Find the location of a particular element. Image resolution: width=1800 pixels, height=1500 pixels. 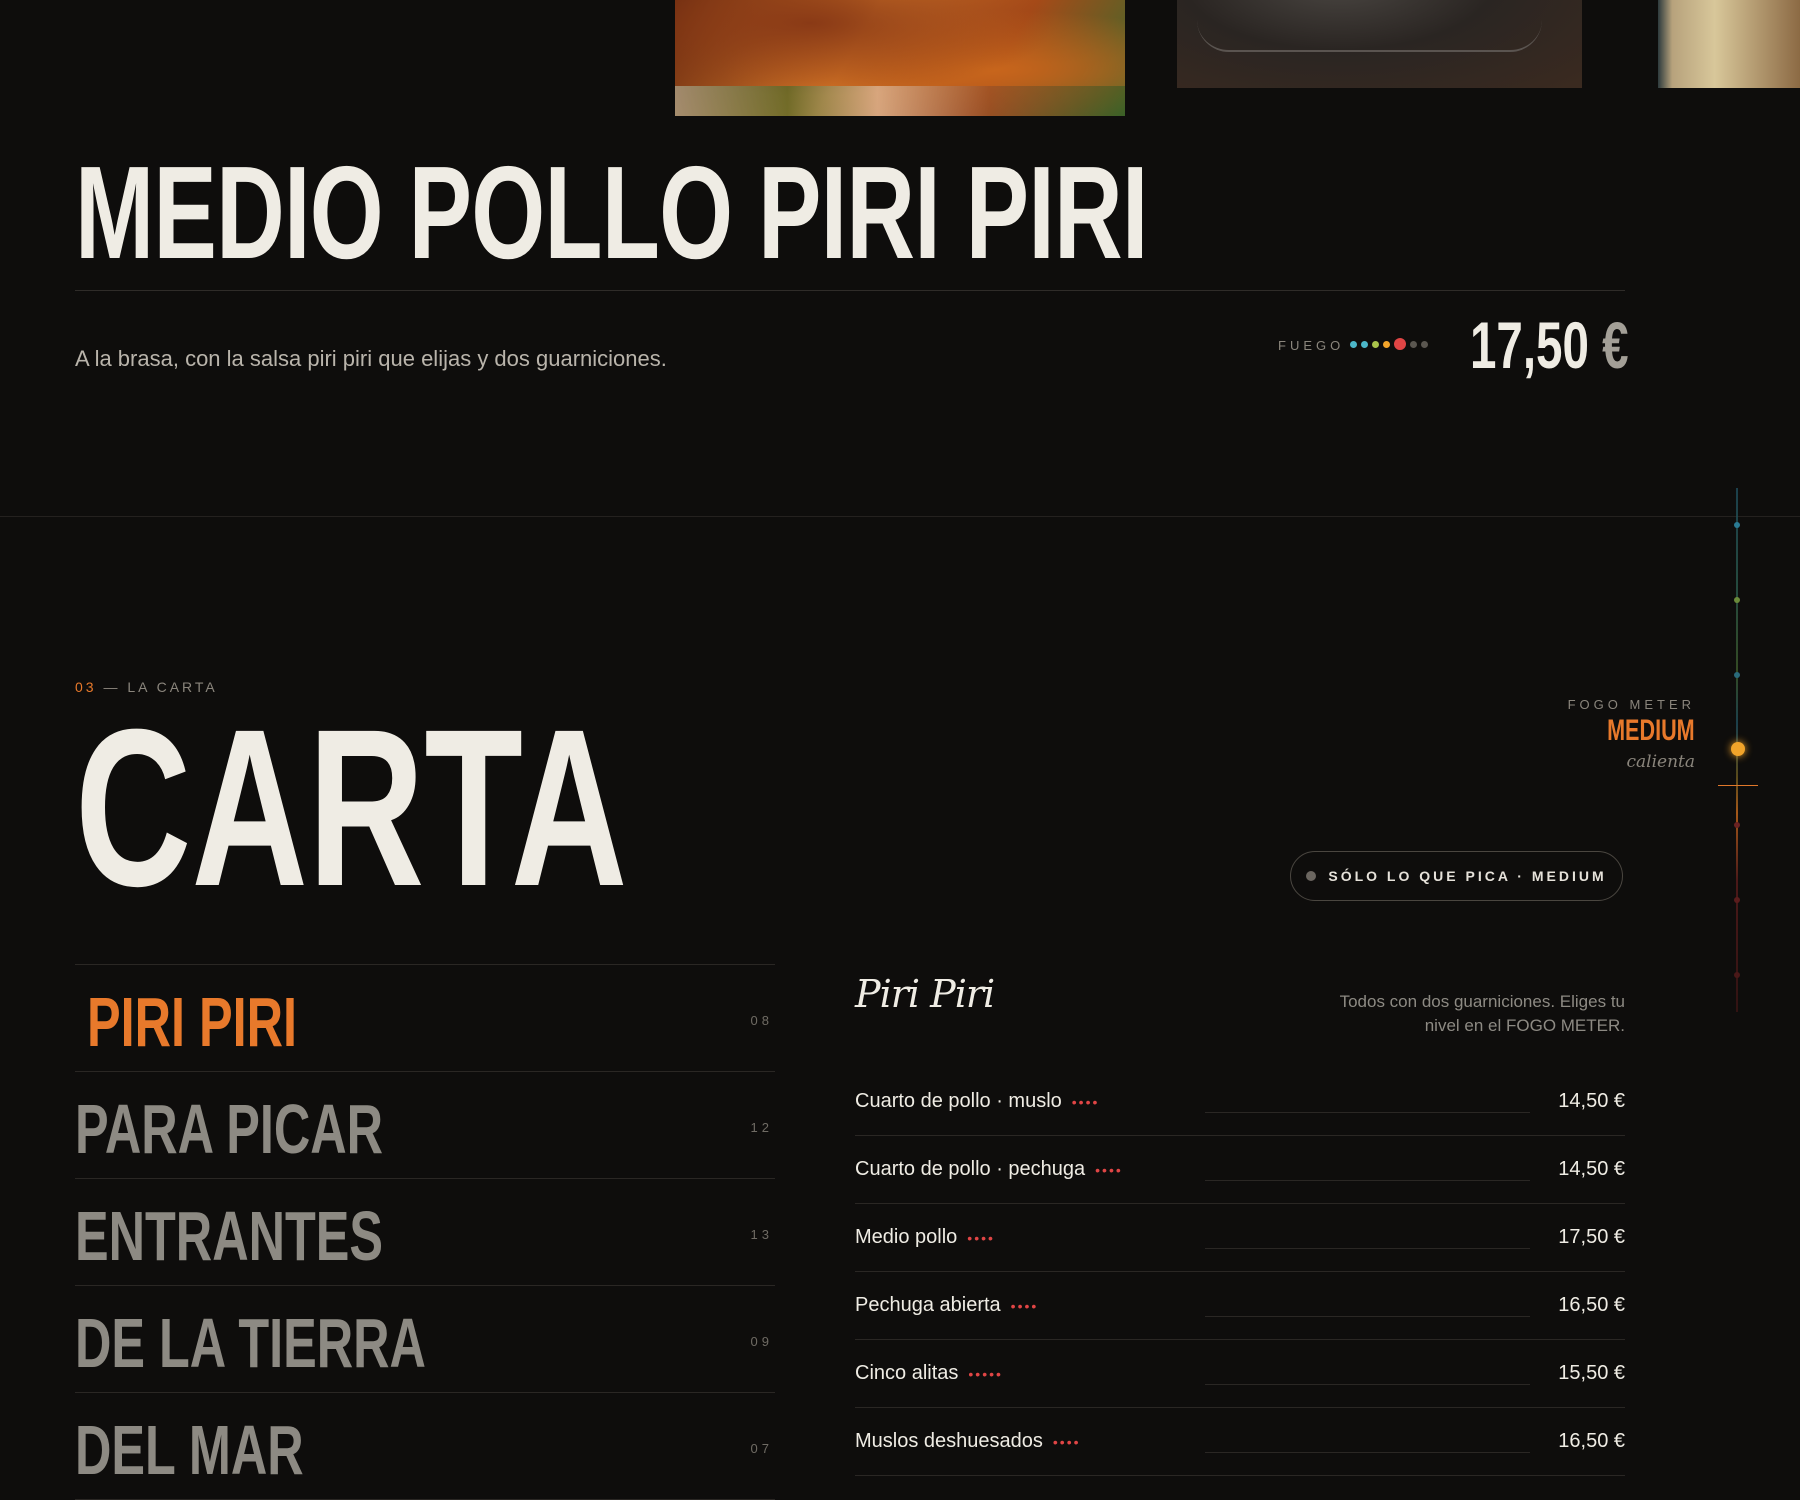

category-count: 08 is located at coordinates (761, 1020).